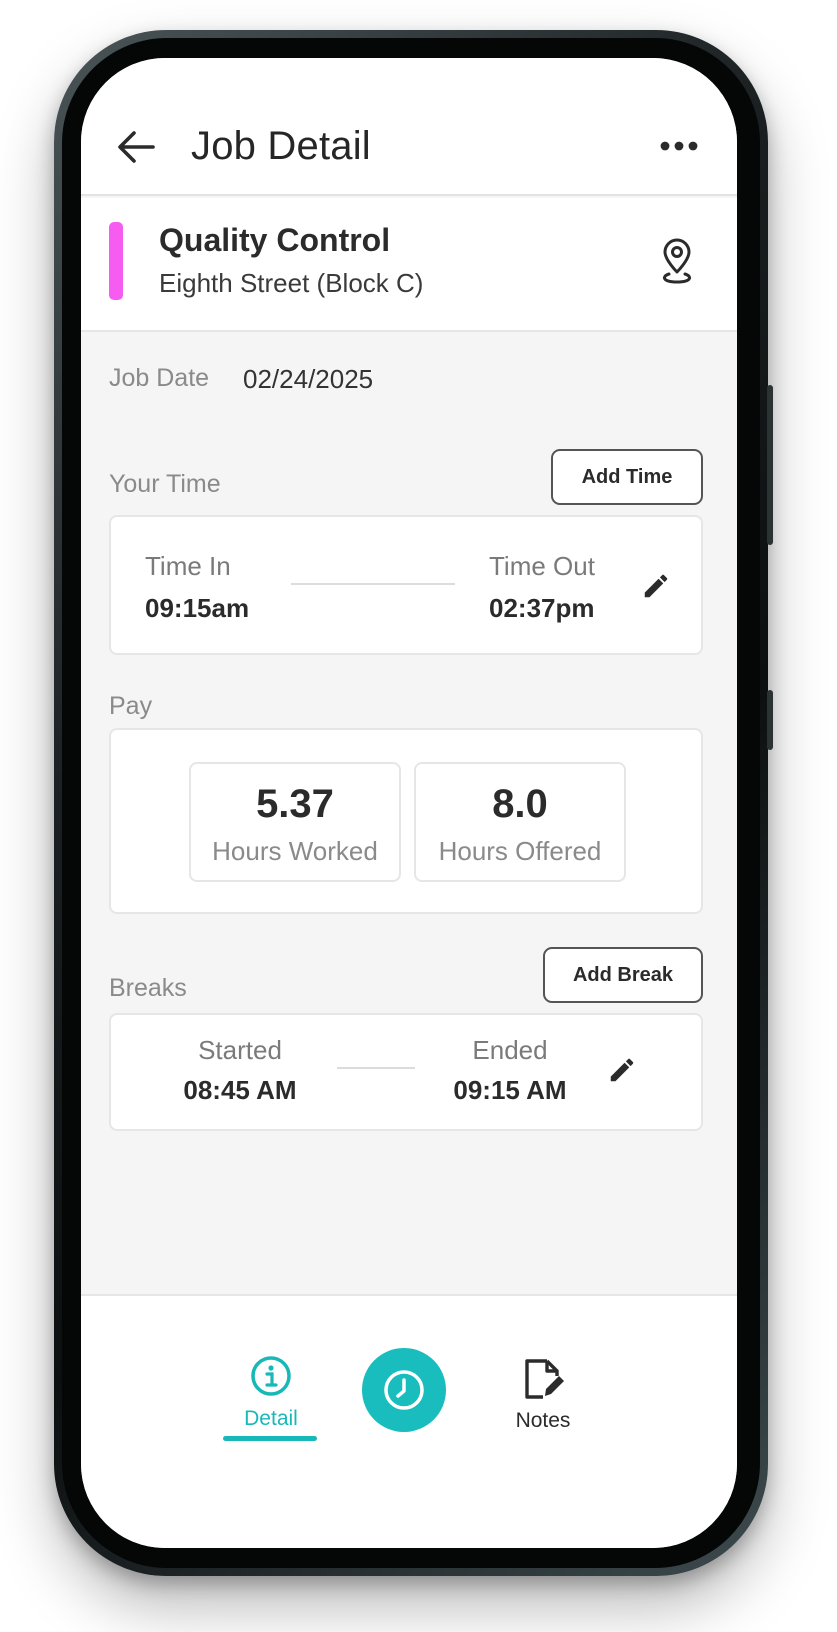 Image resolution: width=837 pixels, height=1632 pixels. I want to click on page-title: Job Detail, so click(281, 146).